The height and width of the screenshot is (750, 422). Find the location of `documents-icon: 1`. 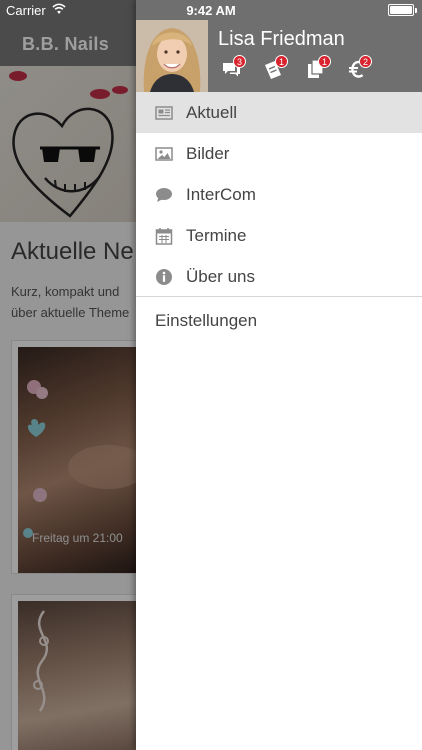

documents-icon: 1 is located at coordinates (318, 69).